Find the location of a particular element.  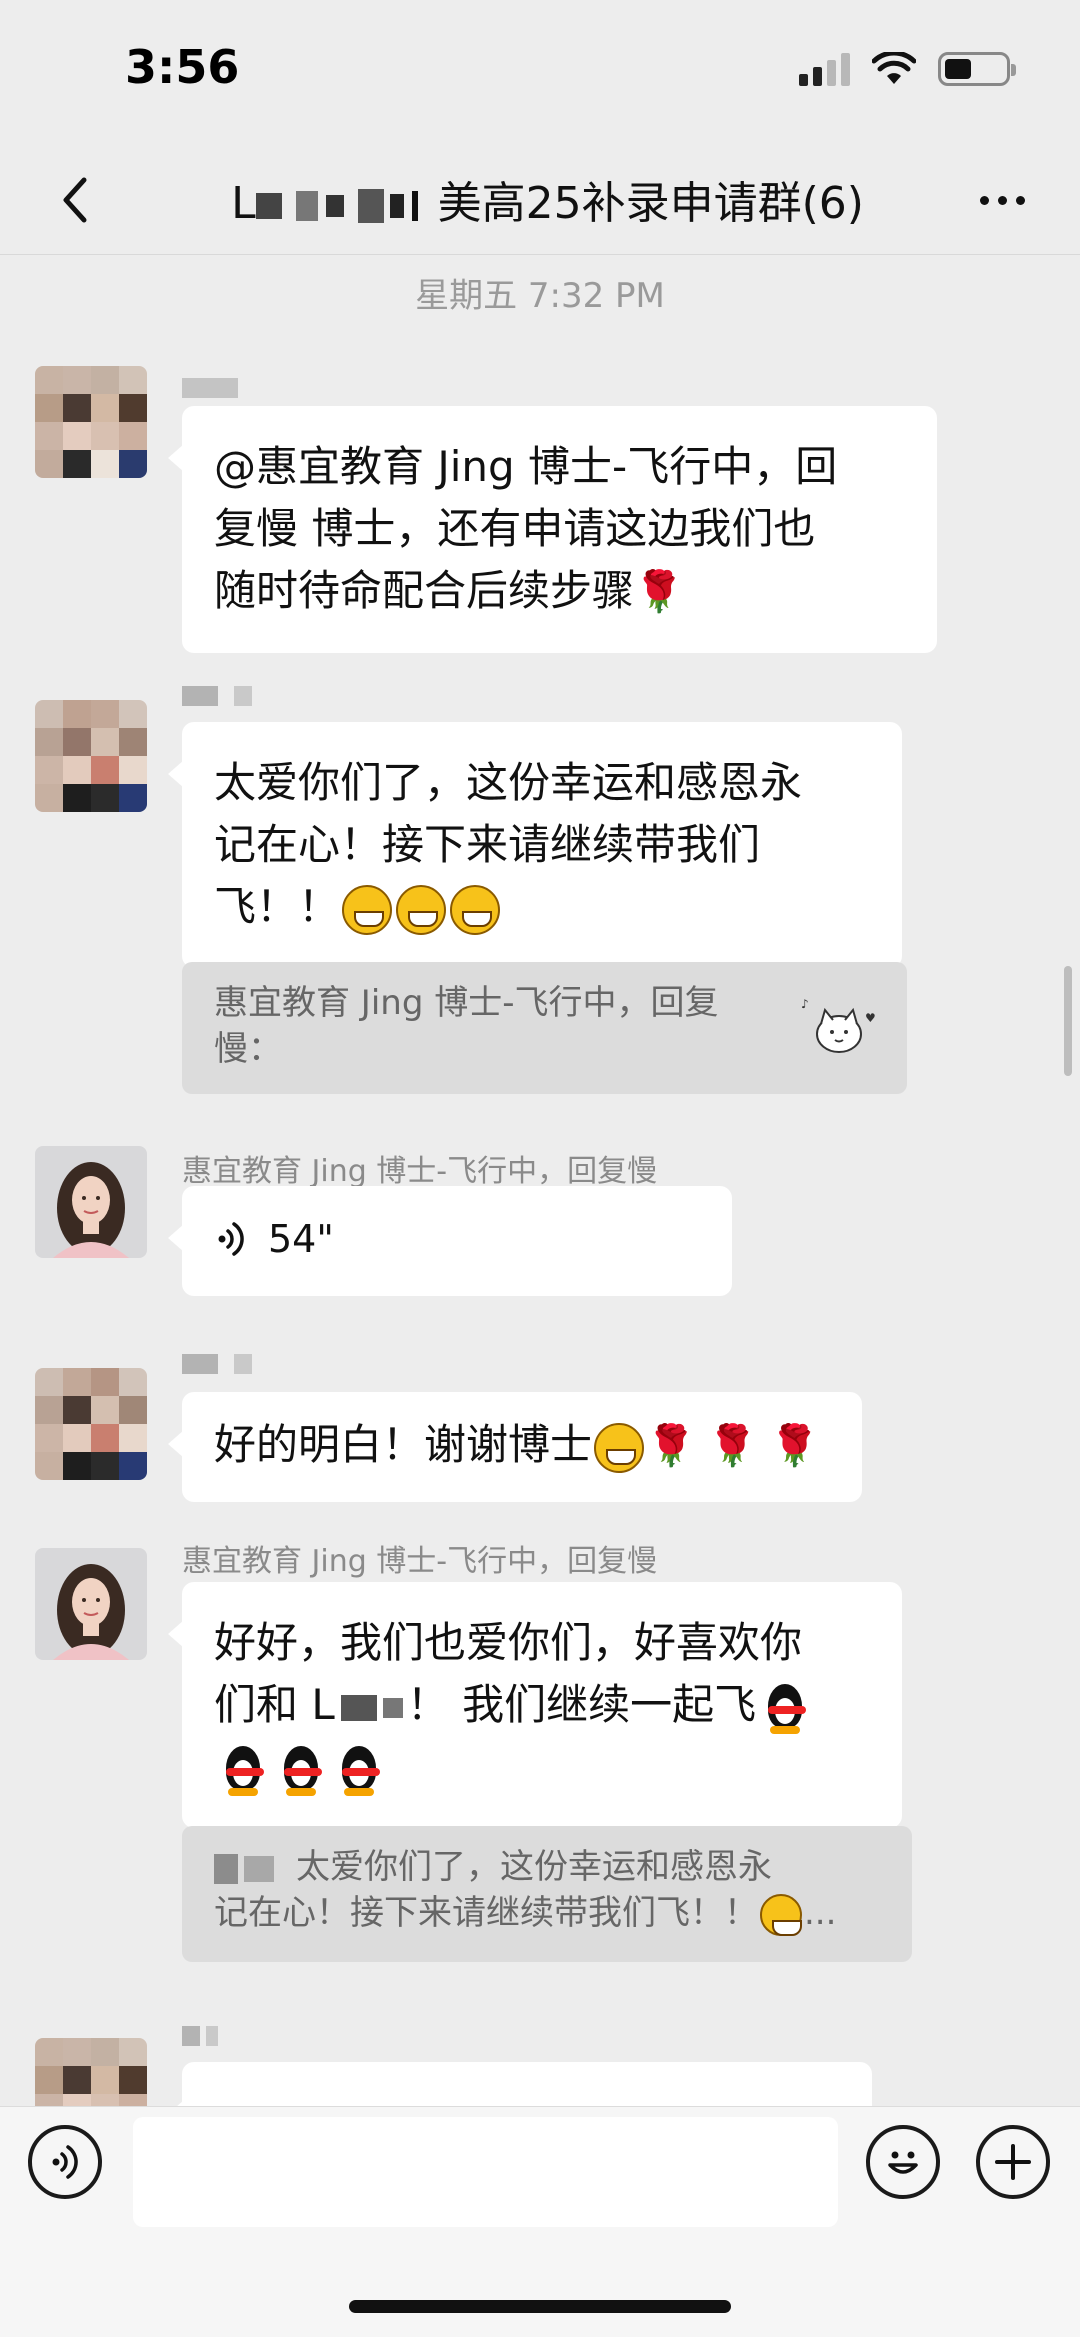

plus-icon is located at coordinates (1013, 2162).